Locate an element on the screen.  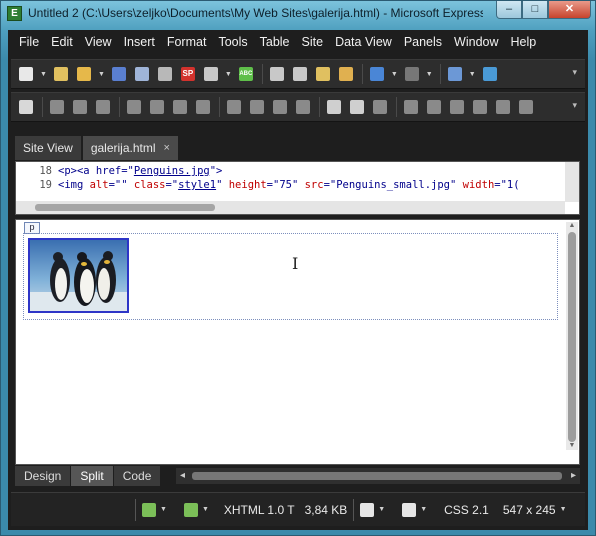
less-contrast-icon is located at coordinates (257, 107).